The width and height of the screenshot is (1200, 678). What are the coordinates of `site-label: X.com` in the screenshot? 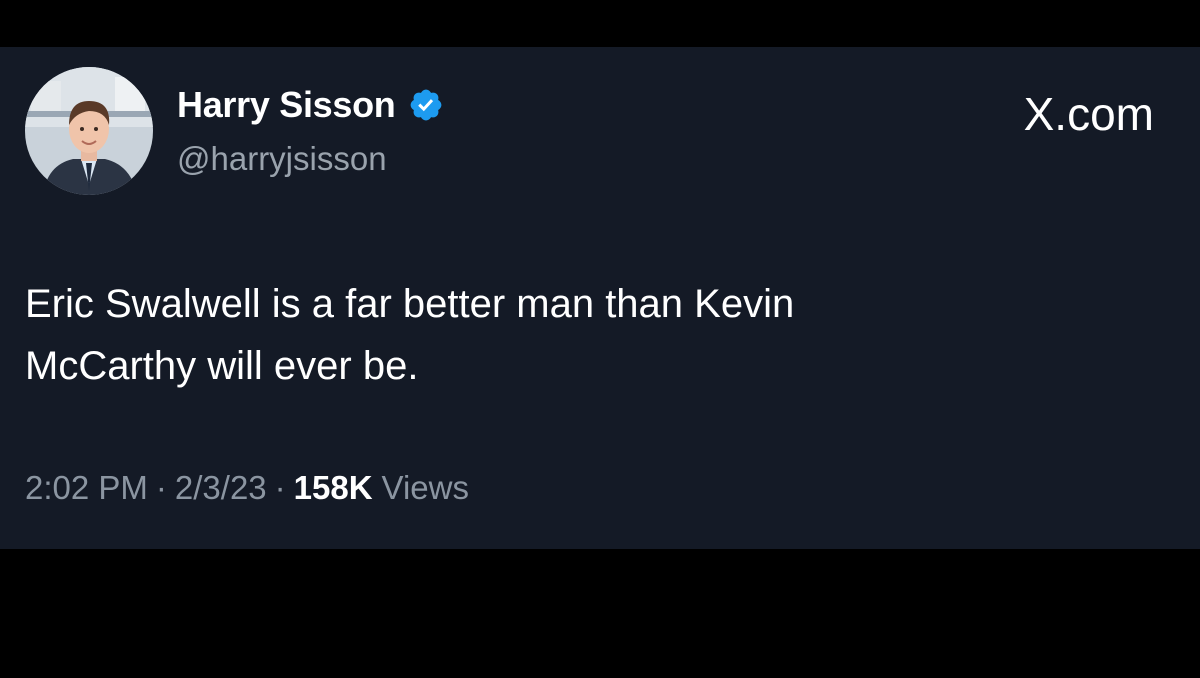 It's located at (1088, 114).